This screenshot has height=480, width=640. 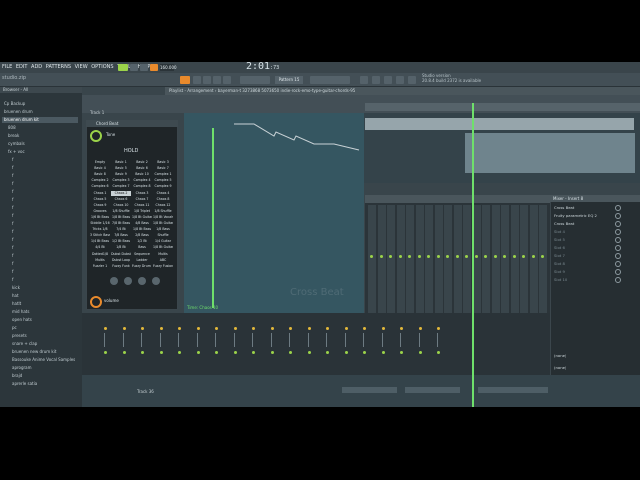 What do you see at coordinates (163, 241) in the screenshot?
I see `chord-preset-button: 1/4 Guitar` at bounding box center [163, 241].